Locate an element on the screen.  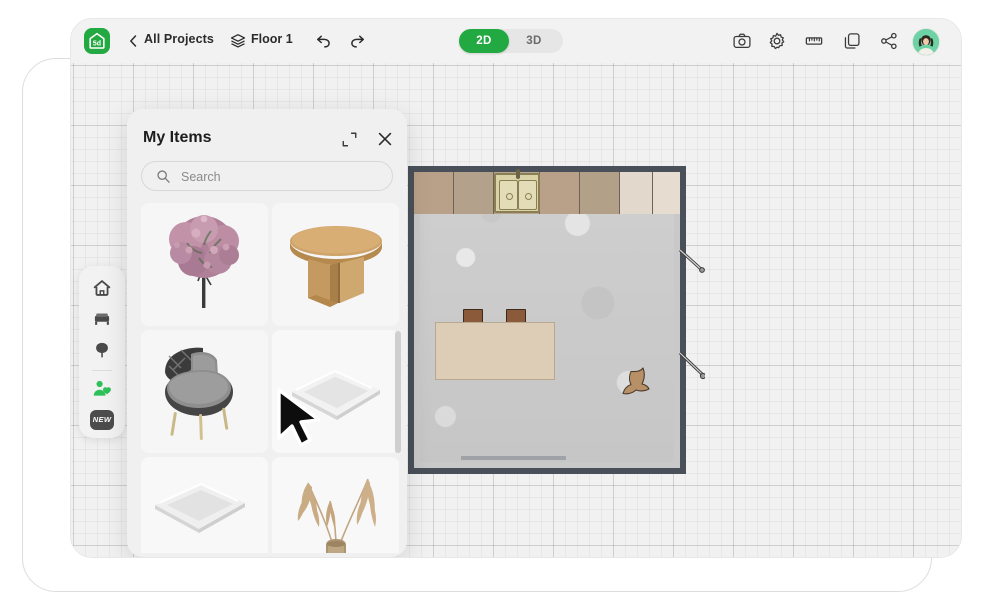
share-icon-svg is located at coordinates (889, 41).